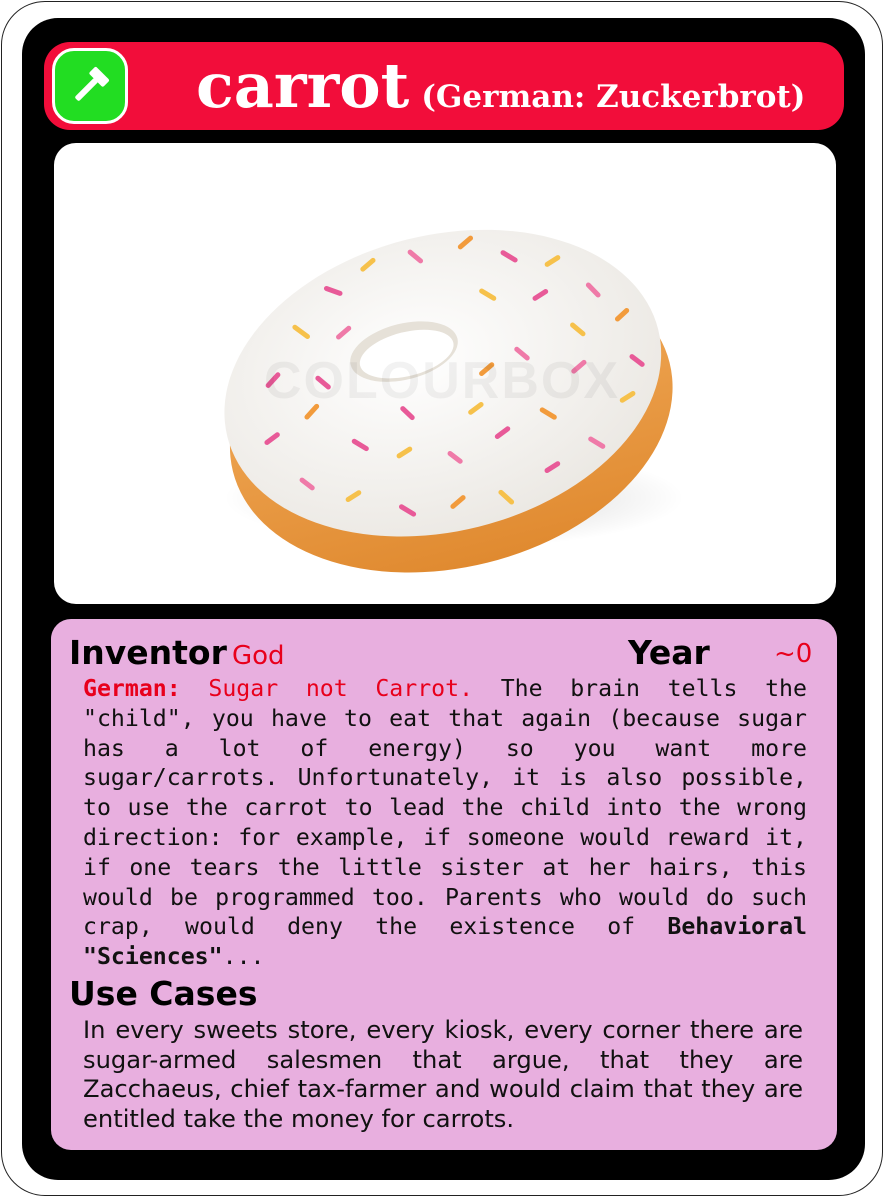 This screenshot has width=887, height=1200. I want to click on german-value: Sugar not Carrot., so click(341, 688).